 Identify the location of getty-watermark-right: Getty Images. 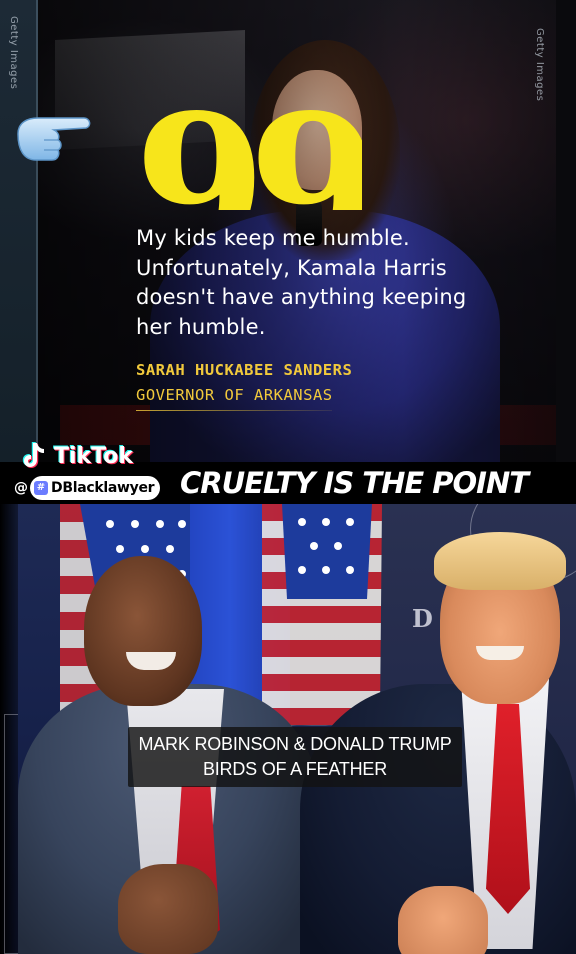
(539, 65).